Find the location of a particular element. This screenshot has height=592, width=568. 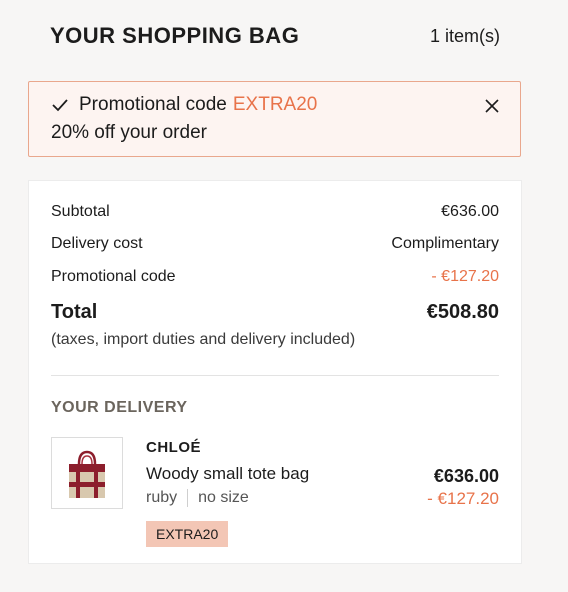

delivery-label: Delivery cost is located at coordinates (97, 243).